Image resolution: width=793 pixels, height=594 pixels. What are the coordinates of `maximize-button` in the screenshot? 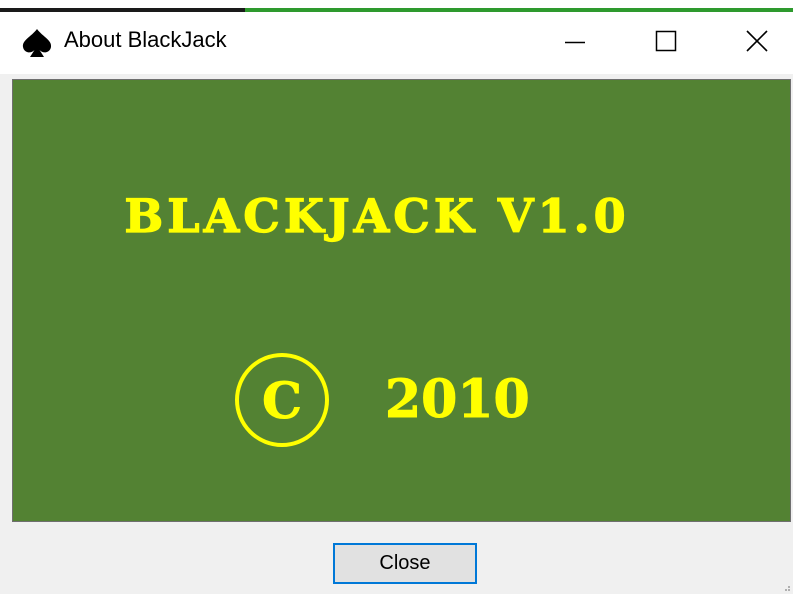 It's located at (666, 43).